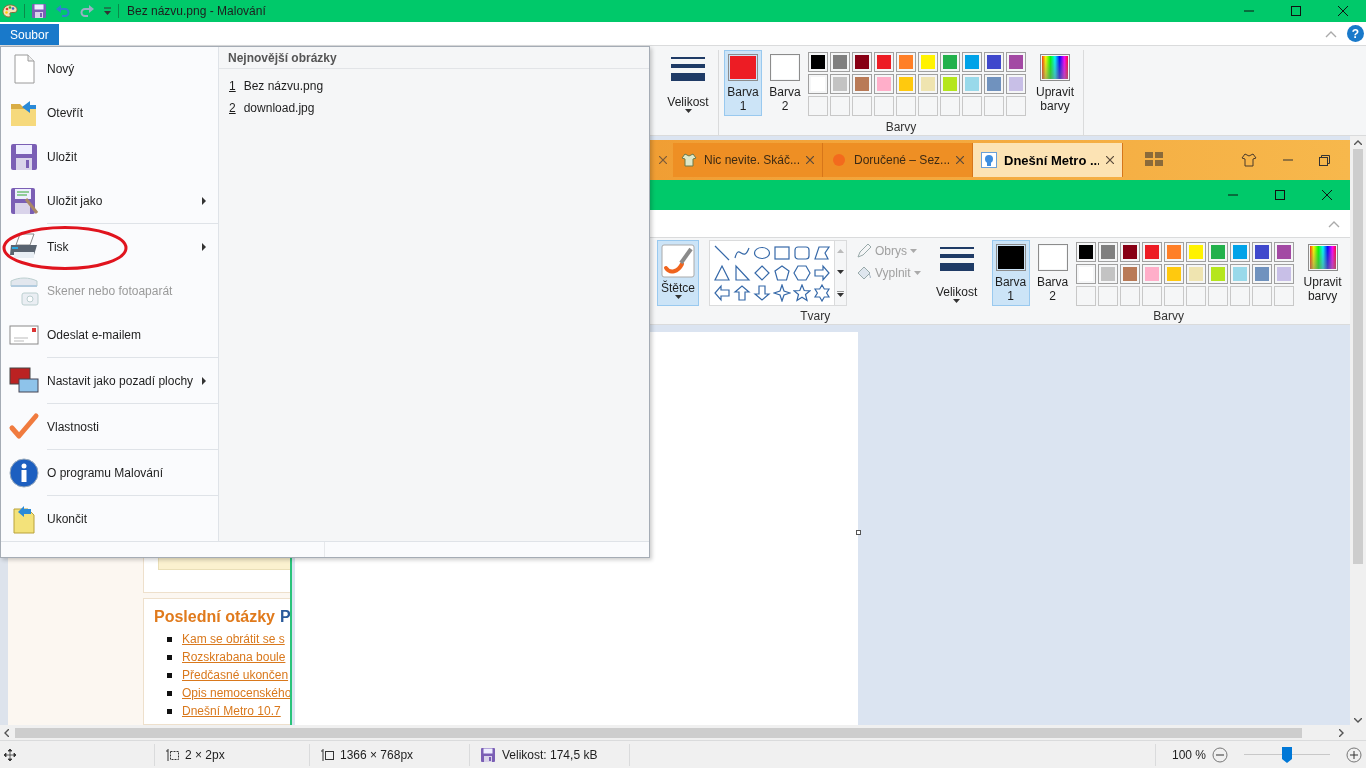  What do you see at coordinates (782, 253) in the screenshot?
I see `rectangle-icon` at bounding box center [782, 253].